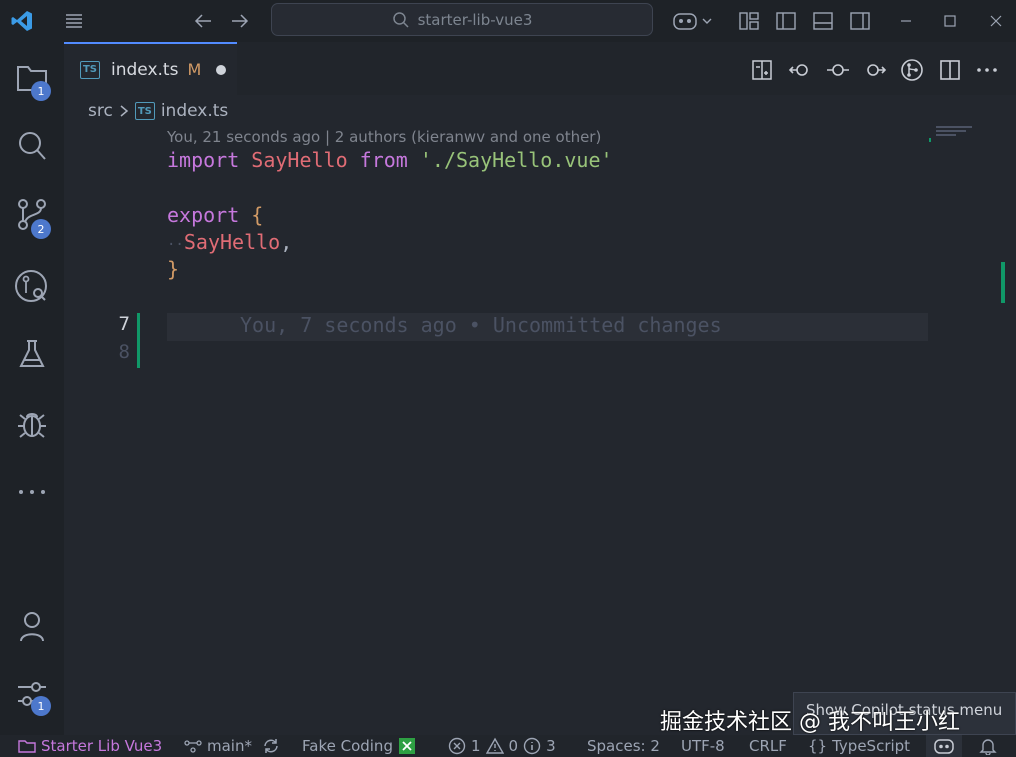  I want to click on accounts-icon, so click(32, 626).